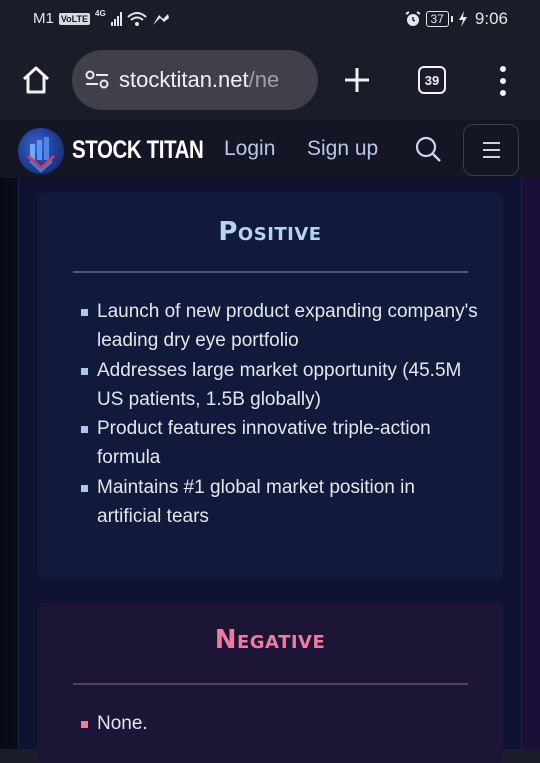 Image resolution: width=540 pixels, height=763 pixels. Describe the element at coordinates (357, 80) in the screenshot. I see `new-tab-icon` at that location.